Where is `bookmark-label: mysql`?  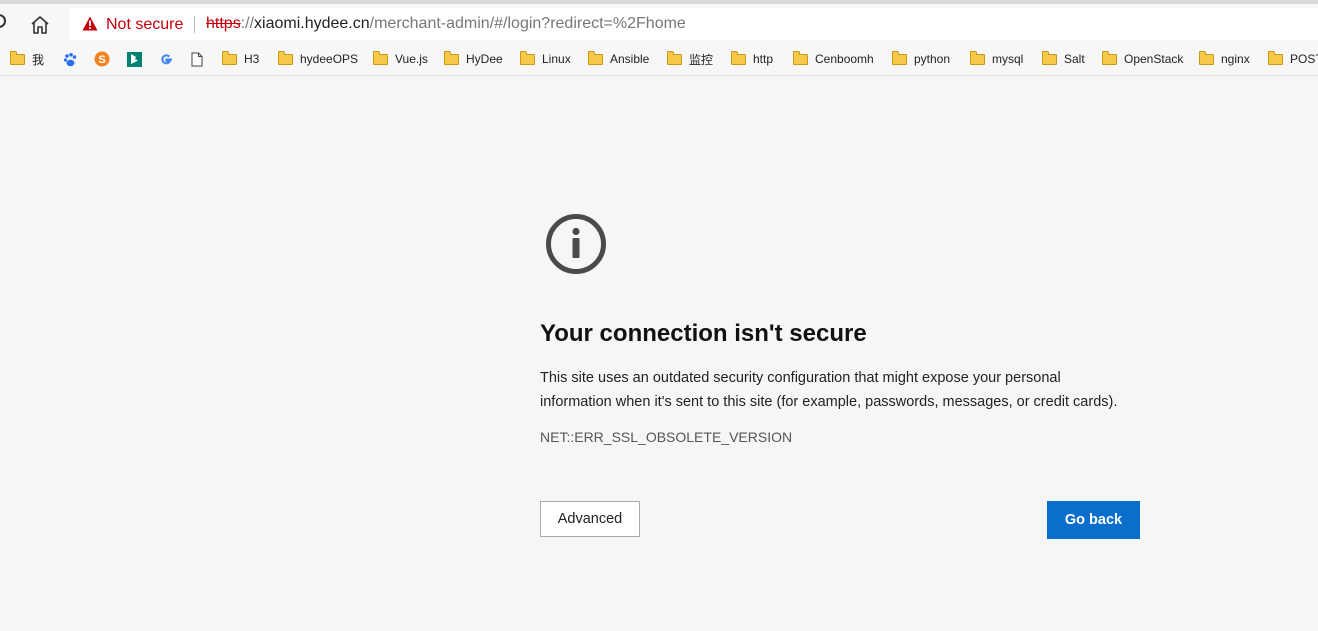 bookmark-label: mysql is located at coordinates (1008, 59).